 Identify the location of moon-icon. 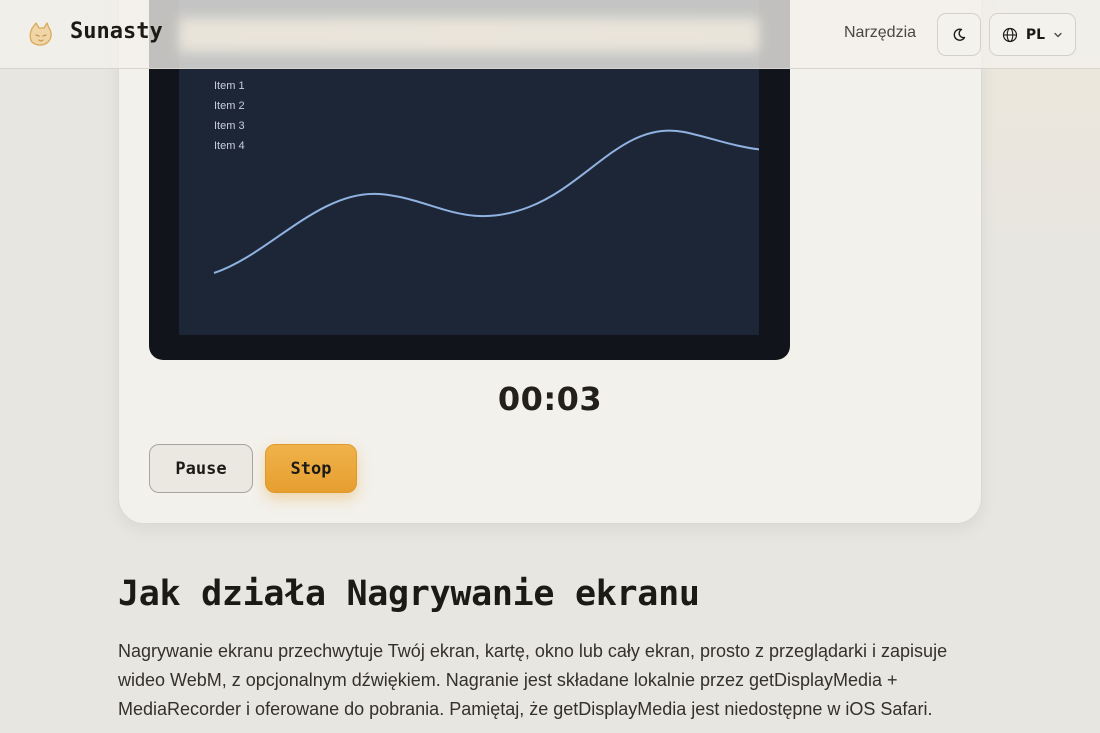
(959, 34).